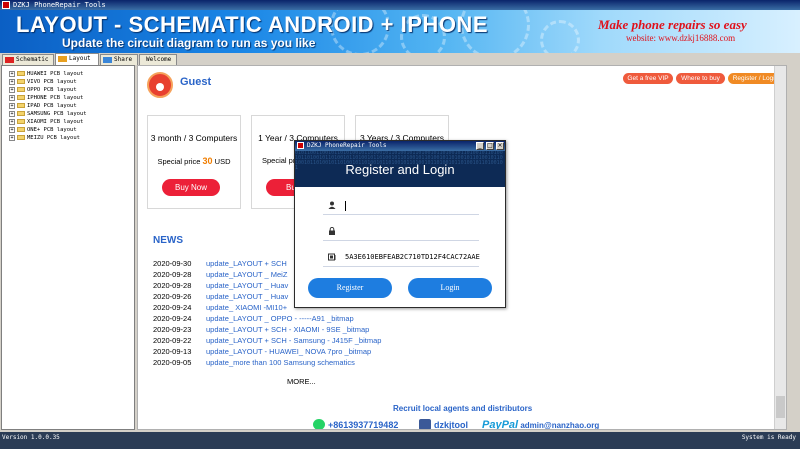  Describe the element at coordinates (500, 146) in the screenshot. I see `close-icon: ×` at that location.